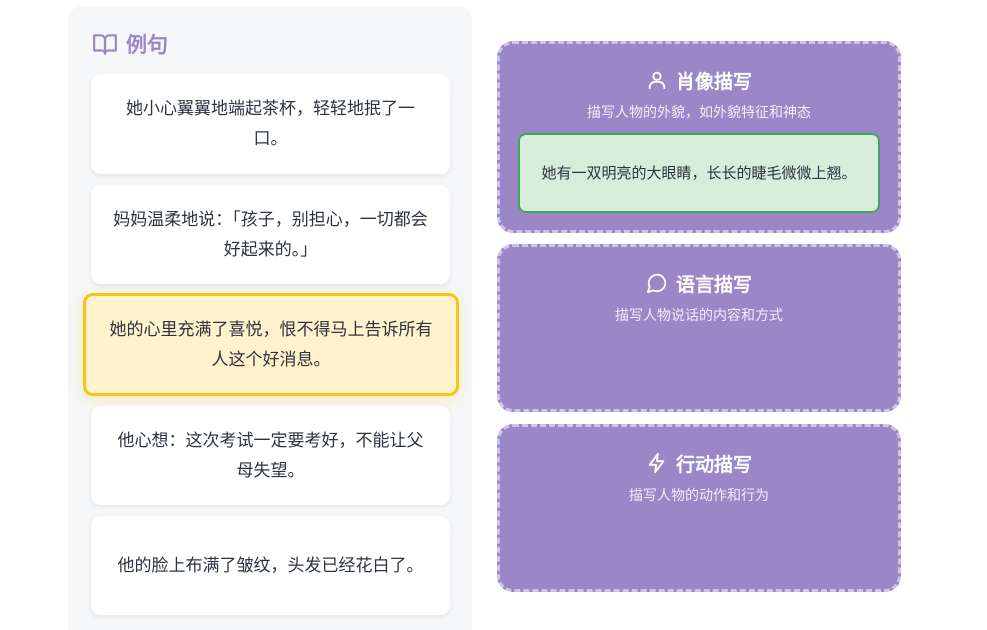  I want to click on user-icon, so click(657, 80).